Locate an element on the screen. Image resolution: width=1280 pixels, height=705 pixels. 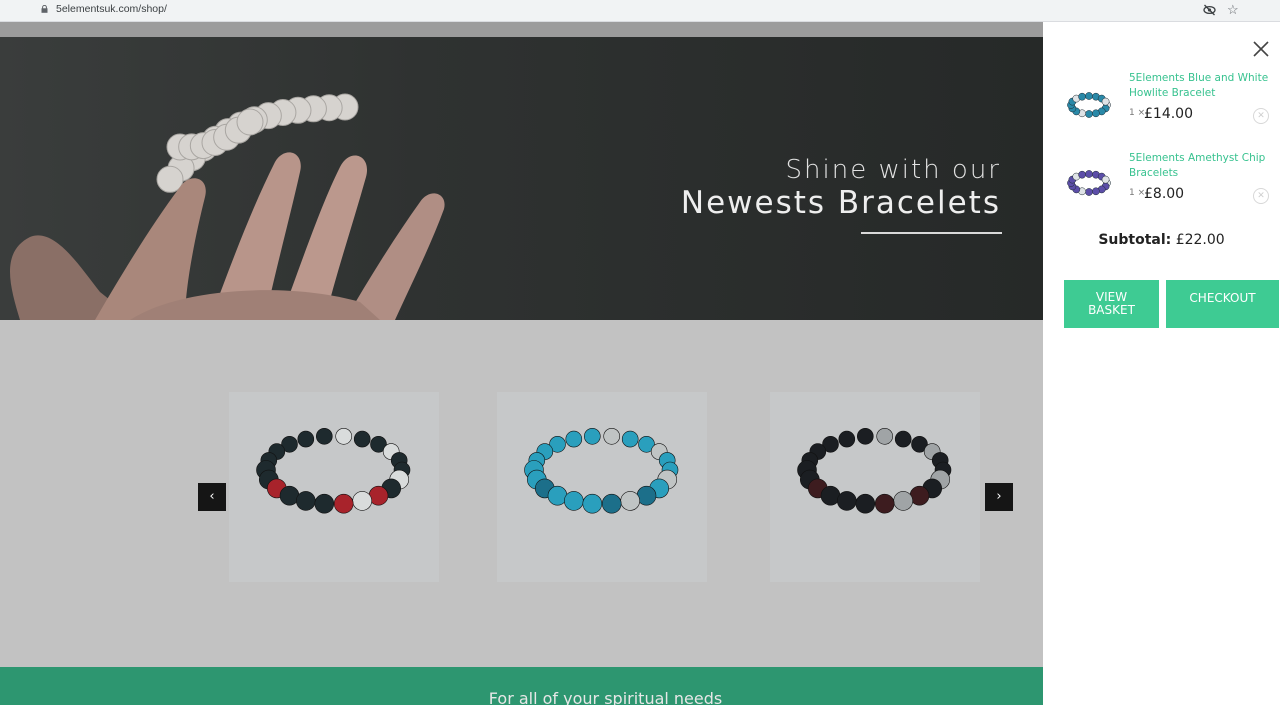
lock-icon is located at coordinates (44, 9).